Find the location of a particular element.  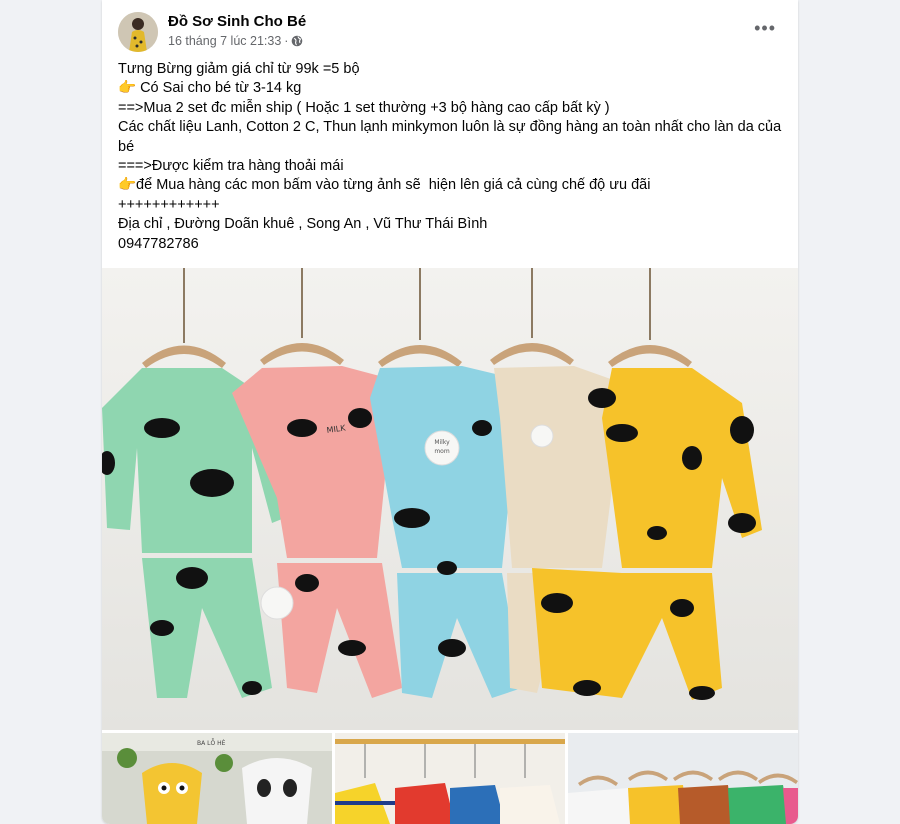

more-options-icon: ••• is located at coordinates (765, 28).